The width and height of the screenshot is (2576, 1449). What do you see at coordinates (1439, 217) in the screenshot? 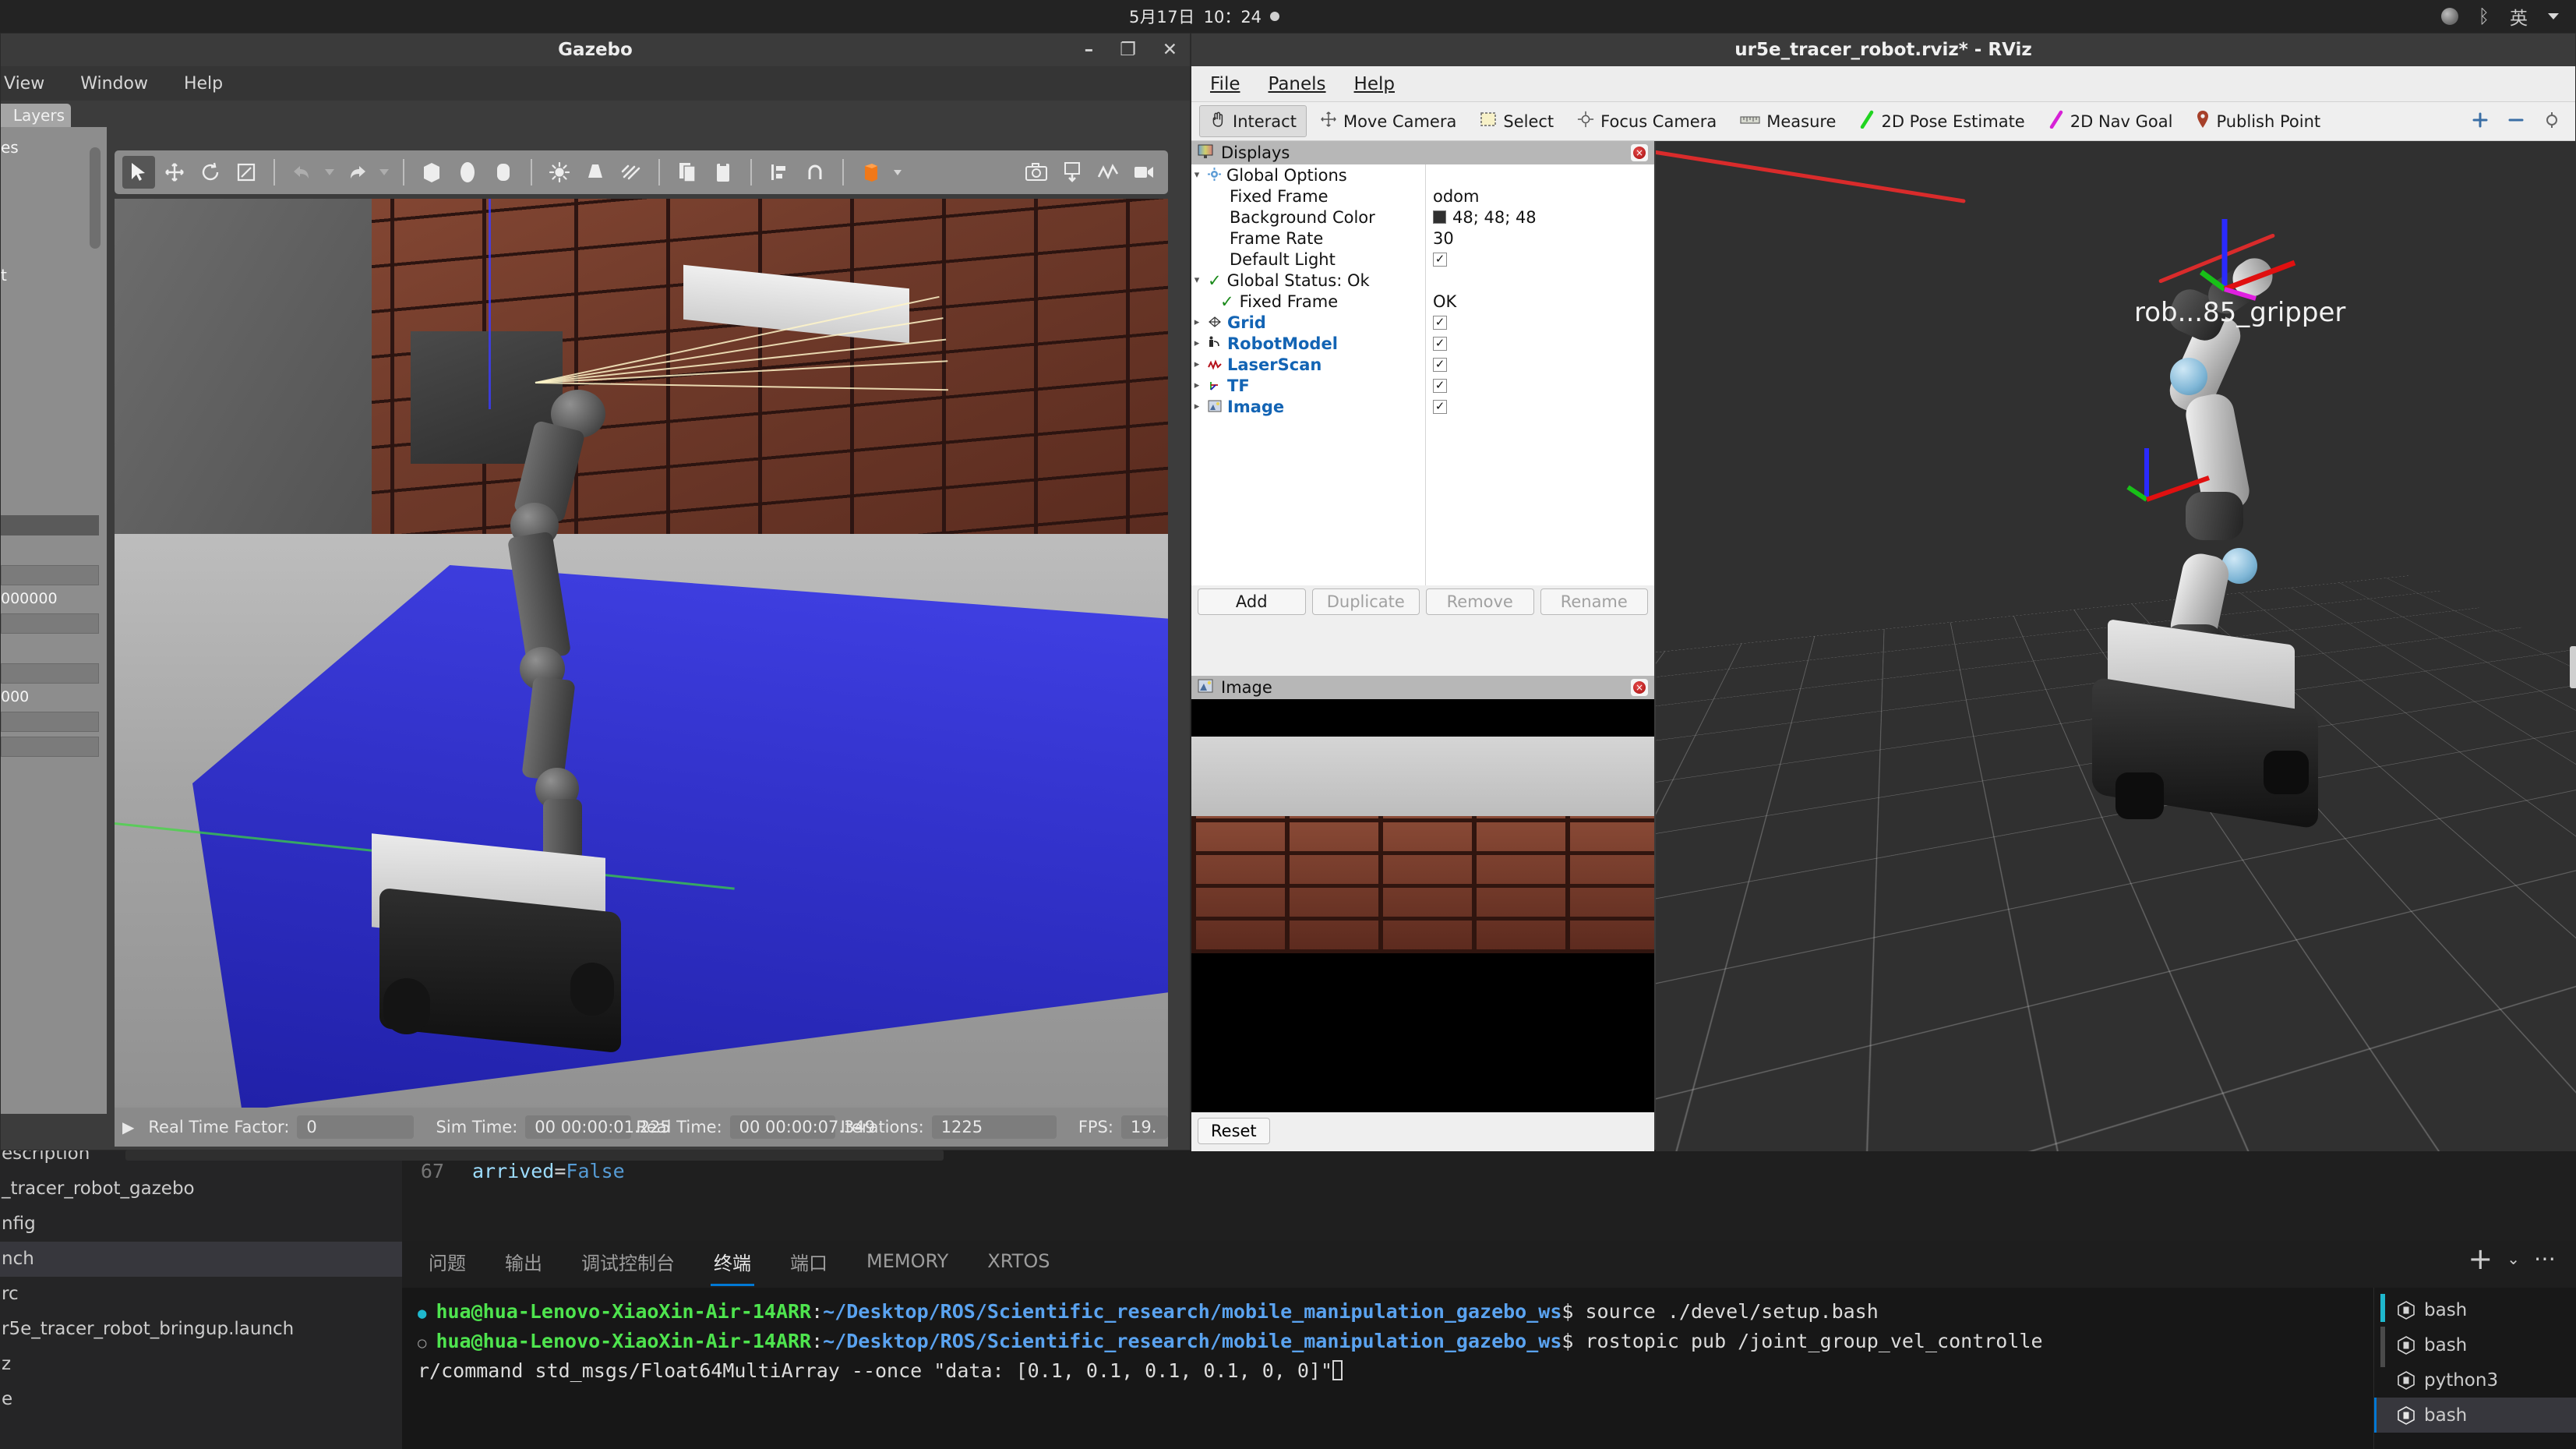
I see `color-swatch` at bounding box center [1439, 217].